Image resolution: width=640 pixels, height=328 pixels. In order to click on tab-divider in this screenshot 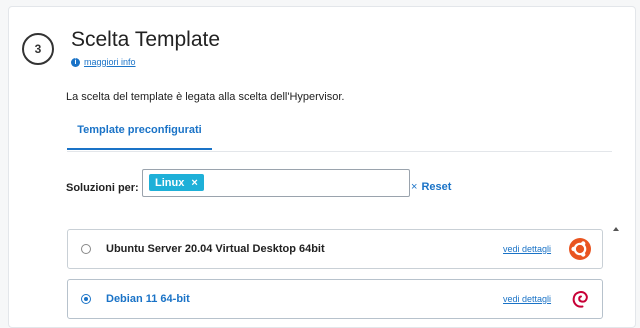, I will do `click(339, 151)`.